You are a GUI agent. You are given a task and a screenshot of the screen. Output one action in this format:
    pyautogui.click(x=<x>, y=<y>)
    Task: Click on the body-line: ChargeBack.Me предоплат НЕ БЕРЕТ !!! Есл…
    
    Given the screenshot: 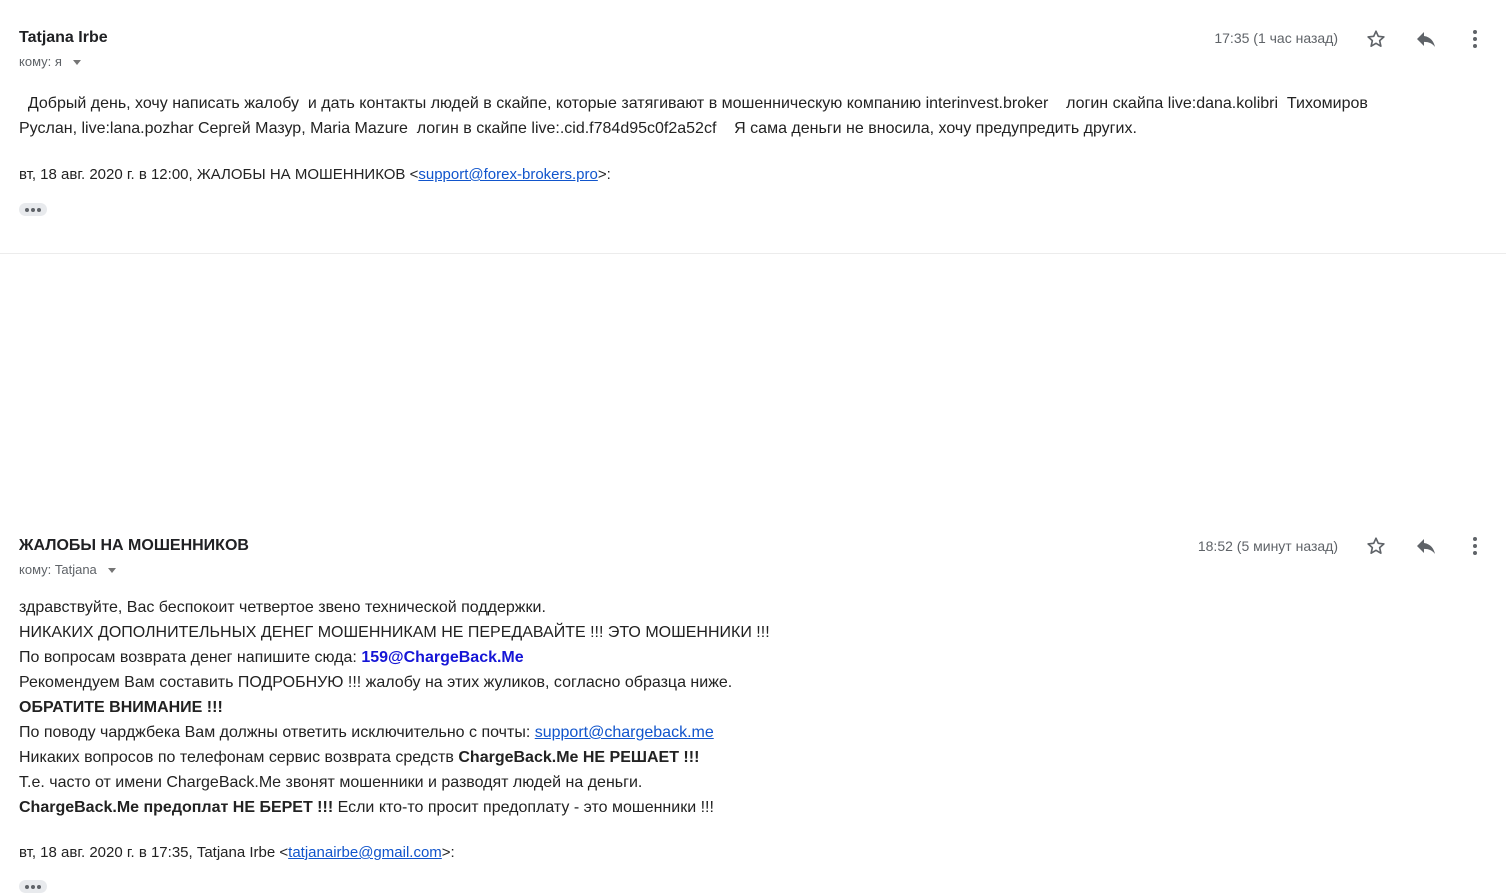 What is the action you would take?
    pyautogui.click(x=739, y=807)
    